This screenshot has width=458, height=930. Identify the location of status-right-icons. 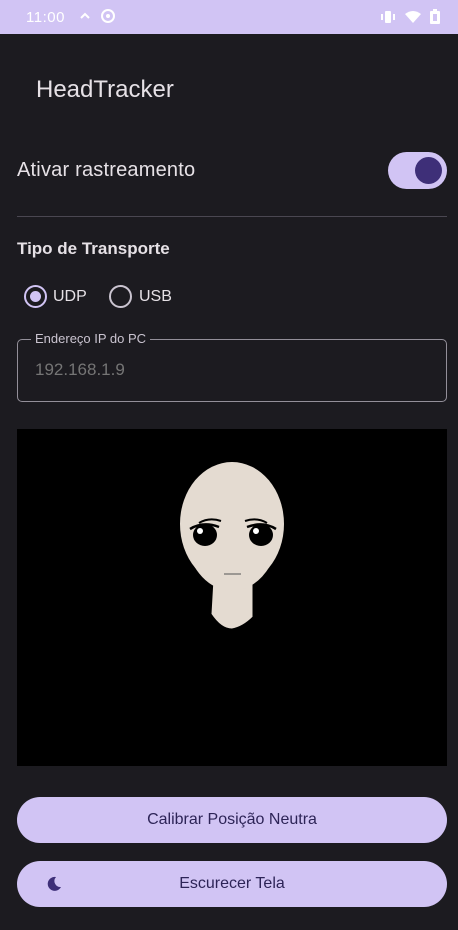
(410, 16).